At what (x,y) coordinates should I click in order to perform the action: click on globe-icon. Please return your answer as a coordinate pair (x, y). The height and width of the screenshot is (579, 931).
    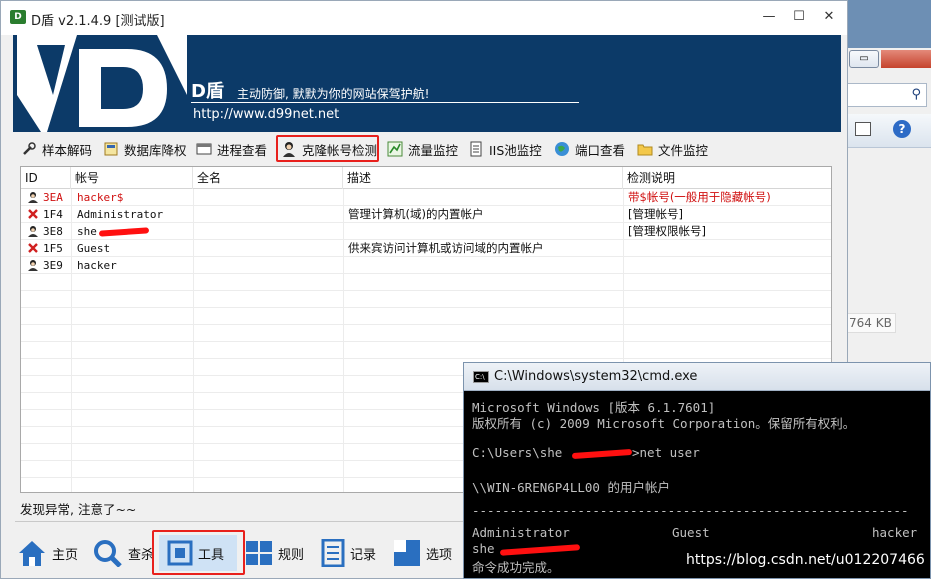
    Looking at the image, I should click on (562, 149).